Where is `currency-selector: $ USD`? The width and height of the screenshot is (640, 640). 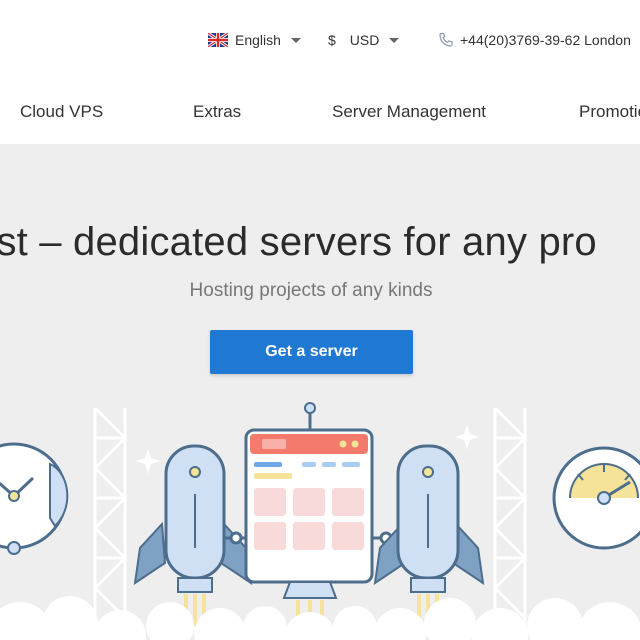
currency-selector: $ USD is located at coordinates (364, 40).